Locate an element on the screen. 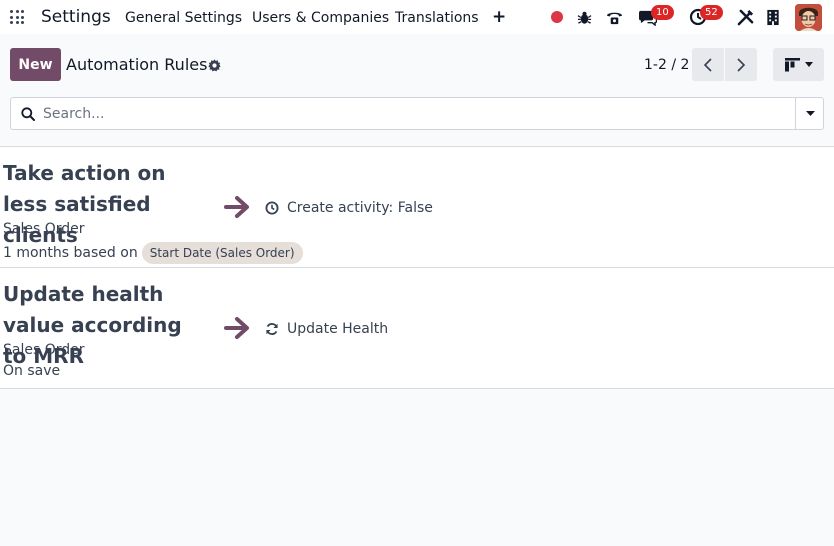  search-input is located at coordinates (416, 113).